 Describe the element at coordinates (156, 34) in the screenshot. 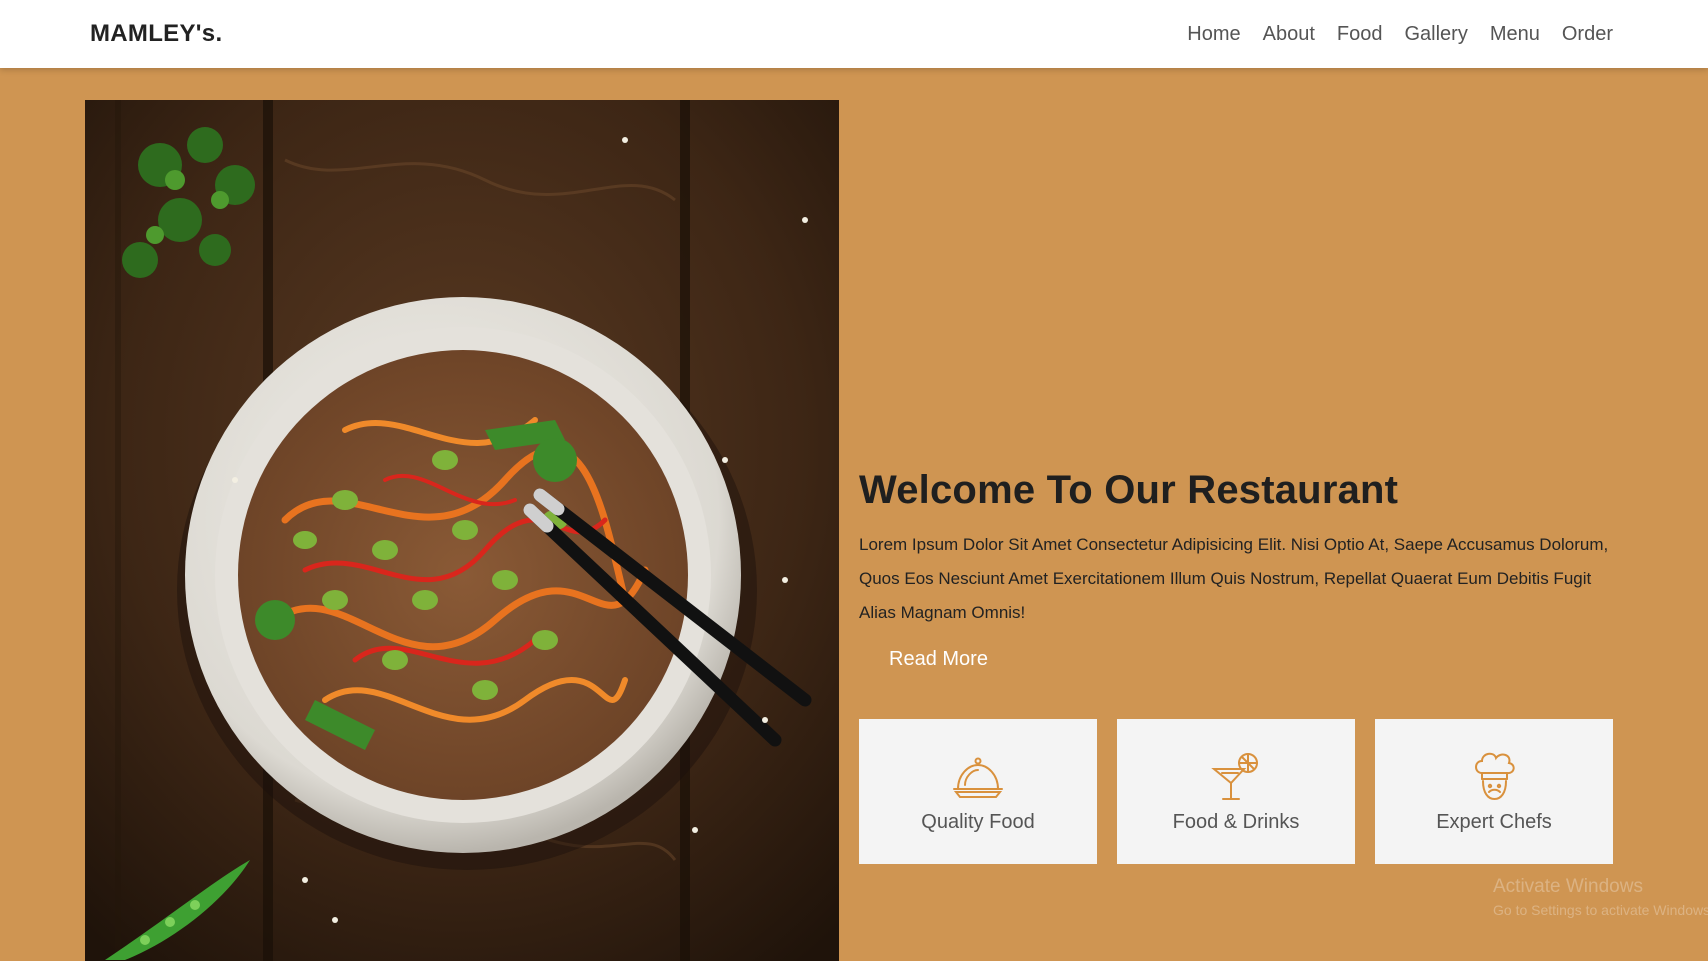

I see `brand-logo: MAMLEY's.` at that location.